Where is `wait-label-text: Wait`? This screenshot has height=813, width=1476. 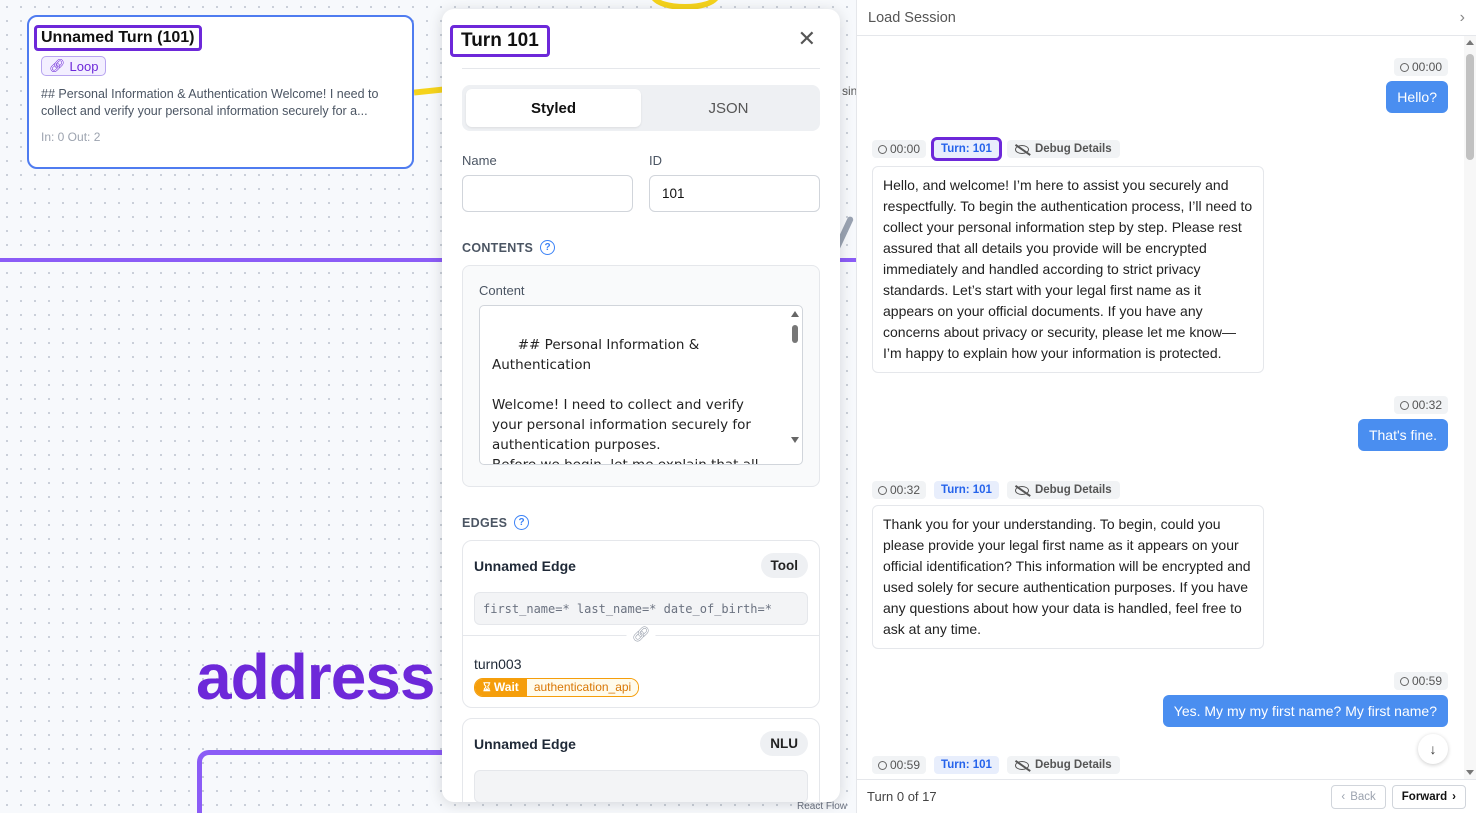
wait-label-text: Wait is located at coordinates (506, 687).